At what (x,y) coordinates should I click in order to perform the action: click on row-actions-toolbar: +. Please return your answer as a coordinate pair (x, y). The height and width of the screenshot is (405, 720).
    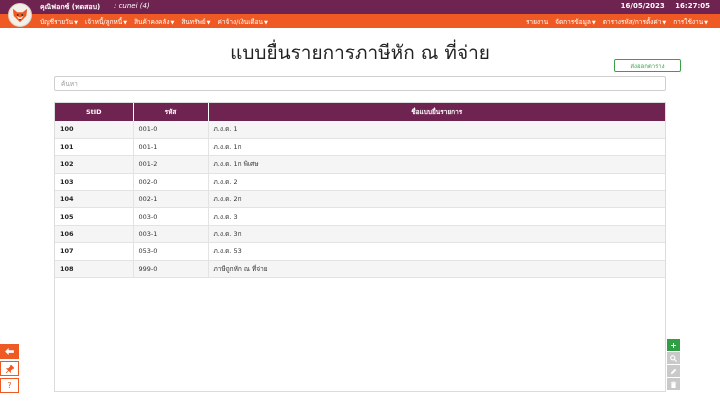
    Looking at the image, I should click on (673, 365).